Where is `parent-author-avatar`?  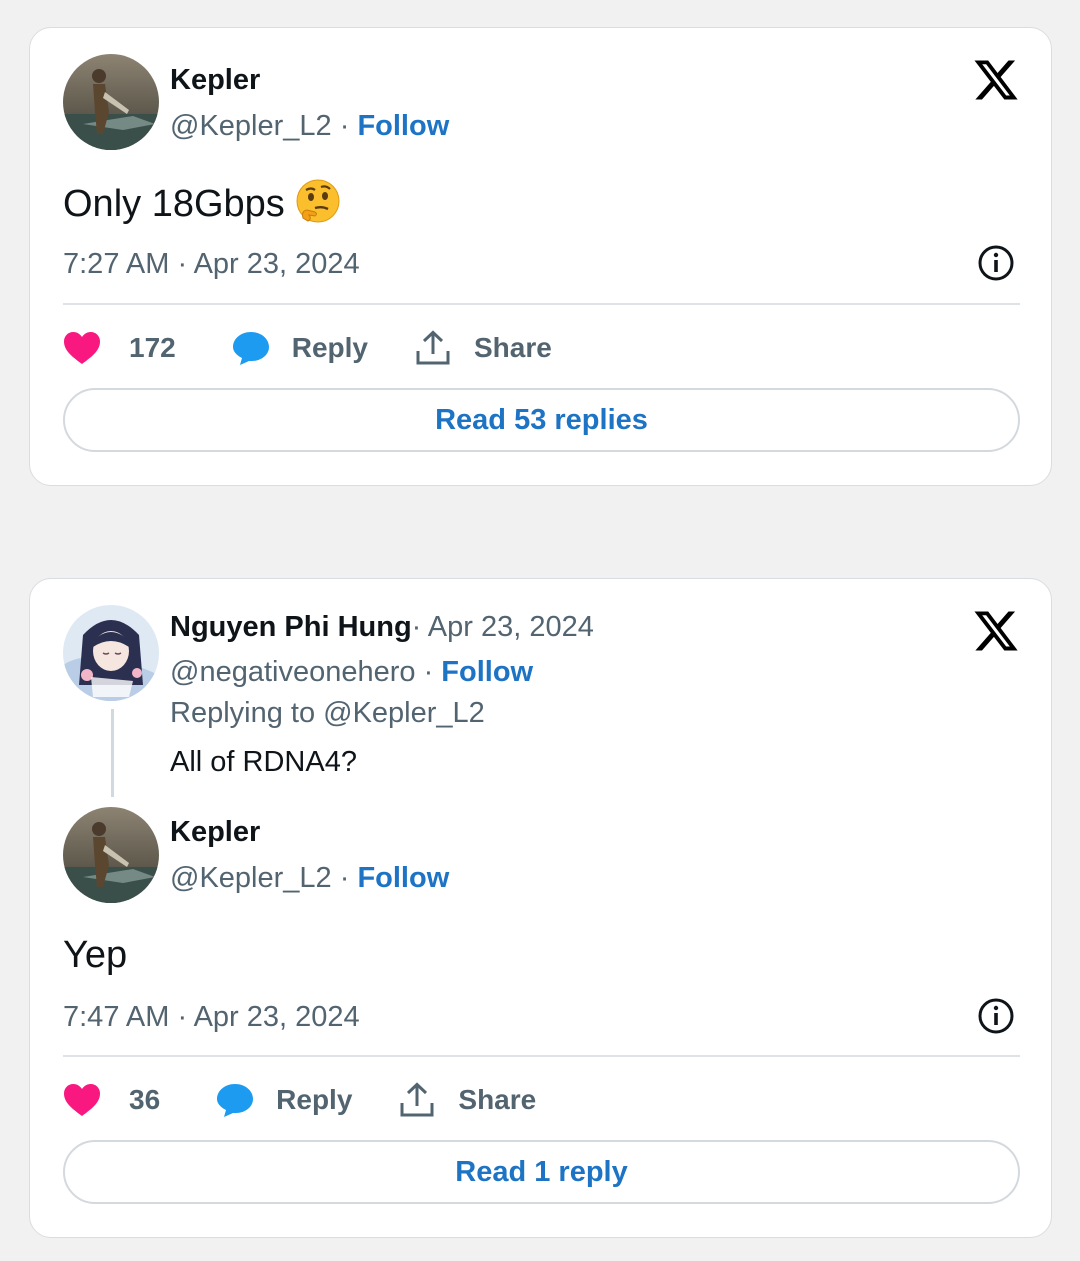
parent-author-avatar is located at coordinates (111, 653).